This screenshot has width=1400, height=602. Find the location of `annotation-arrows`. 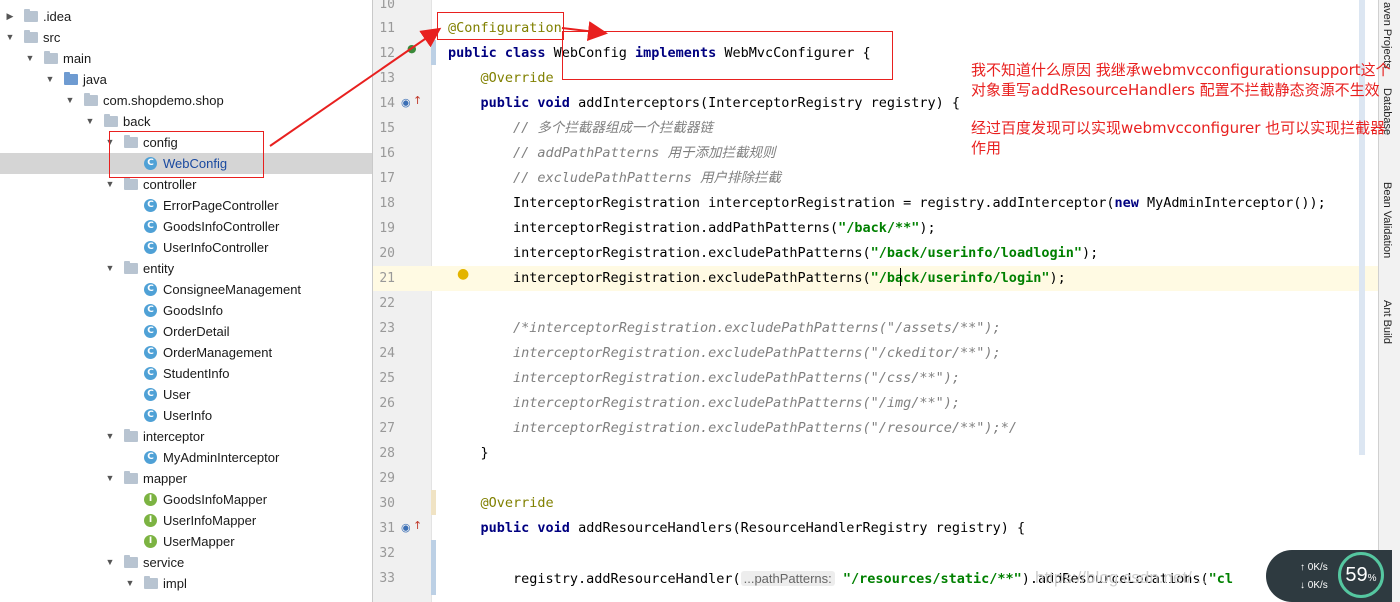

annotation-arrows is located at coordinates (438, 84).